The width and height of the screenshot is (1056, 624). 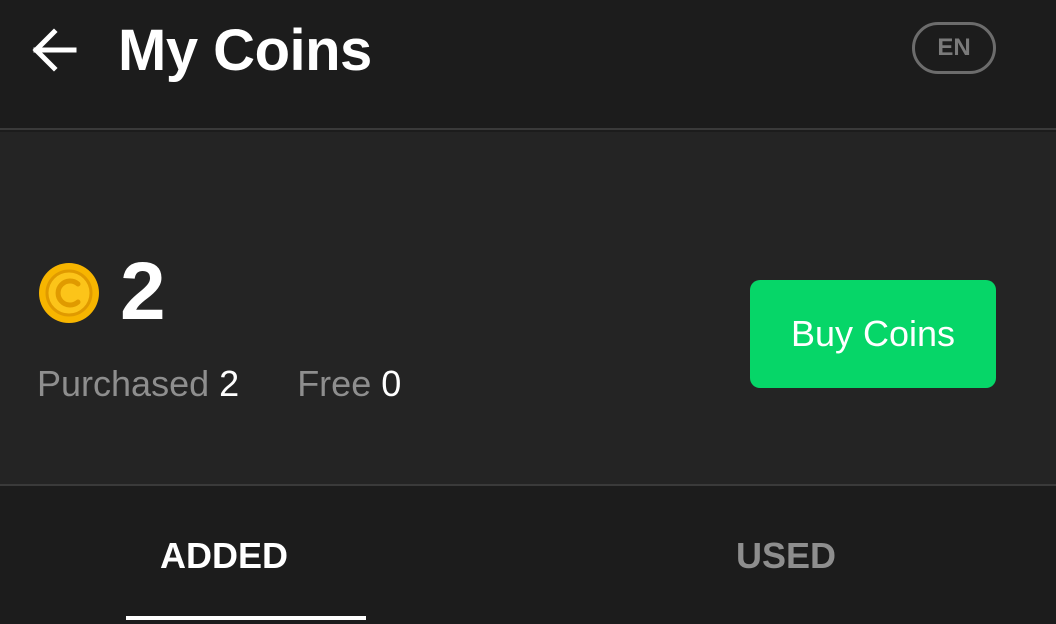 What do you see at coordinates (143, 291) in the screenshot?
I see `coin-balance: 2` at bounding box center [143, 291].